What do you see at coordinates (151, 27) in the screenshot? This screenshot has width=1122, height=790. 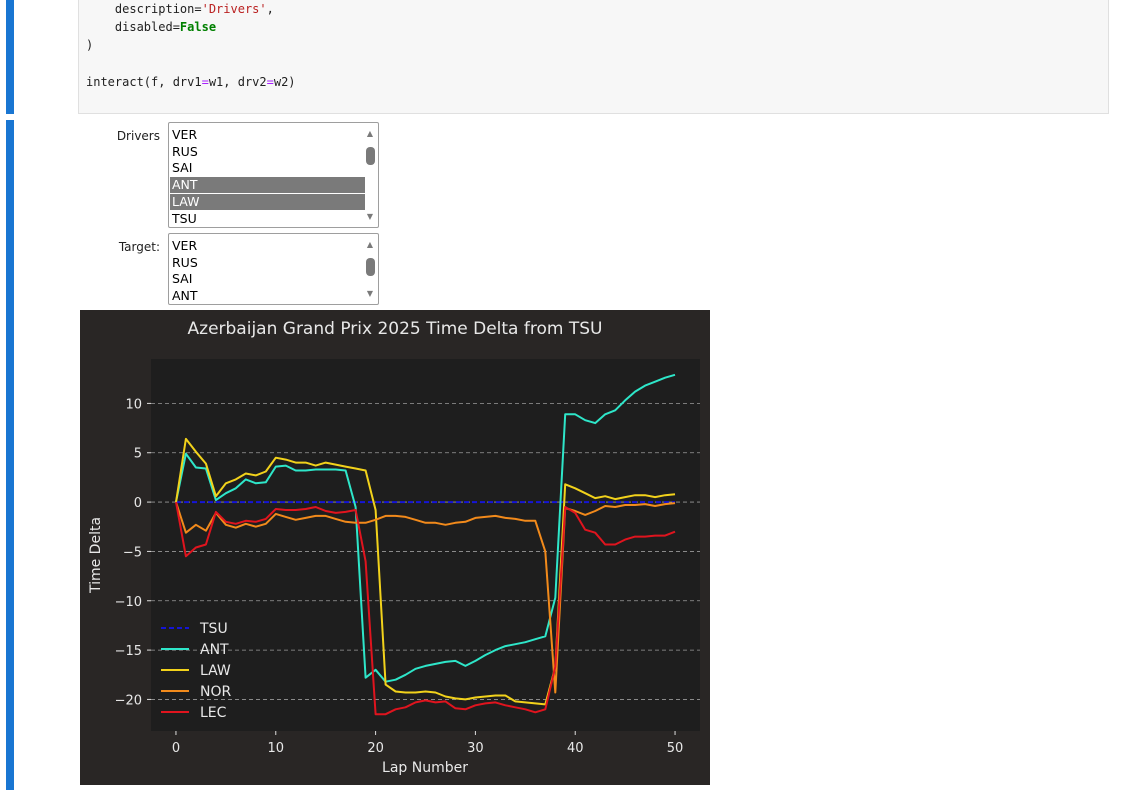 I see `code-line-2: disabled=False` at bounding box center [151, 27].